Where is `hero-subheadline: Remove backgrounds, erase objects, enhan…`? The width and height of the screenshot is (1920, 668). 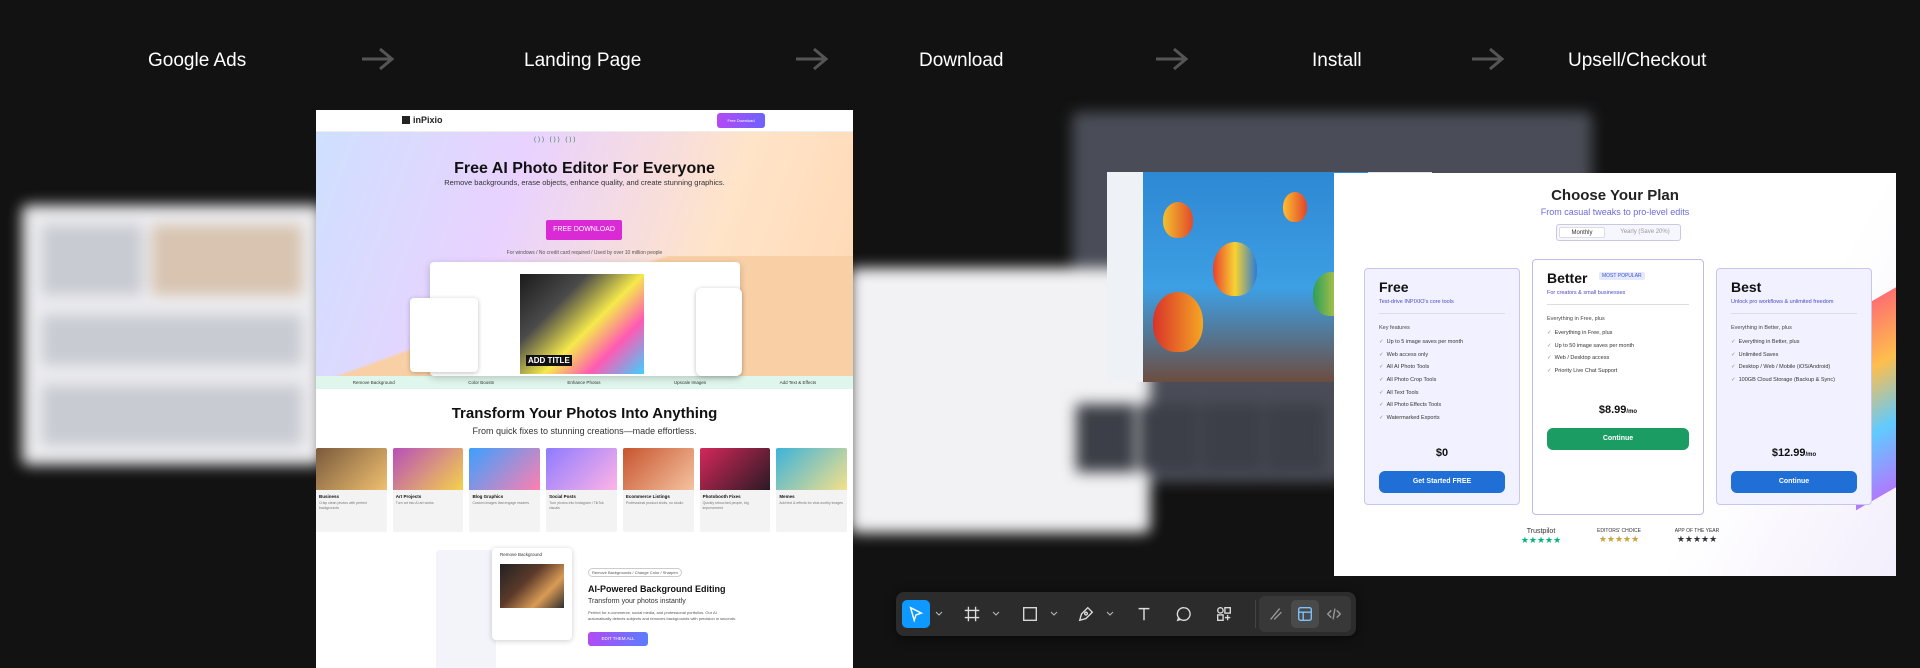 hero-subheadline: Remove backgrounds, erase objects, enhan… is located at coordinates (584, 182).